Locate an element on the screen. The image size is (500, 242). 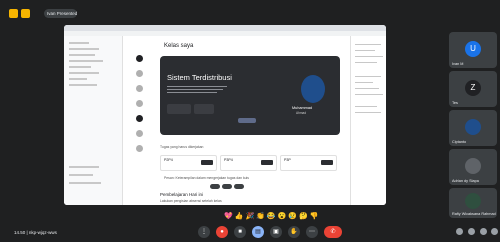
right-panel is located at coordinates (368, 120).